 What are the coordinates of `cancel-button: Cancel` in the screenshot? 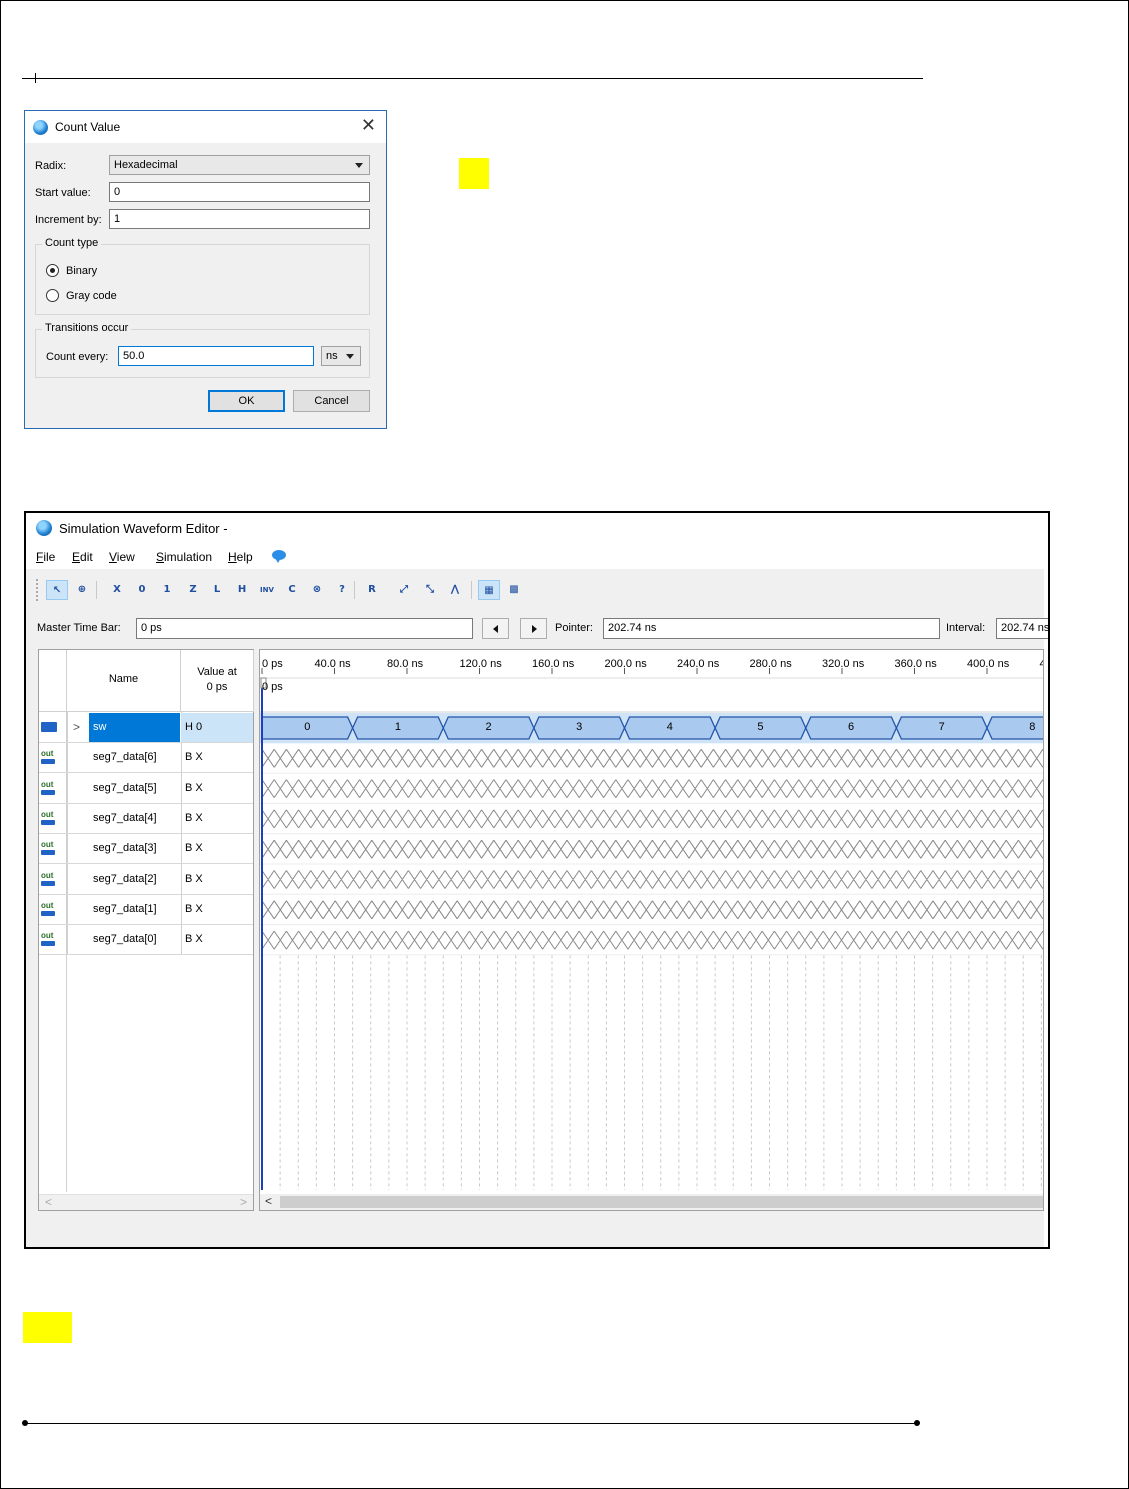 It's located at (331, 401).